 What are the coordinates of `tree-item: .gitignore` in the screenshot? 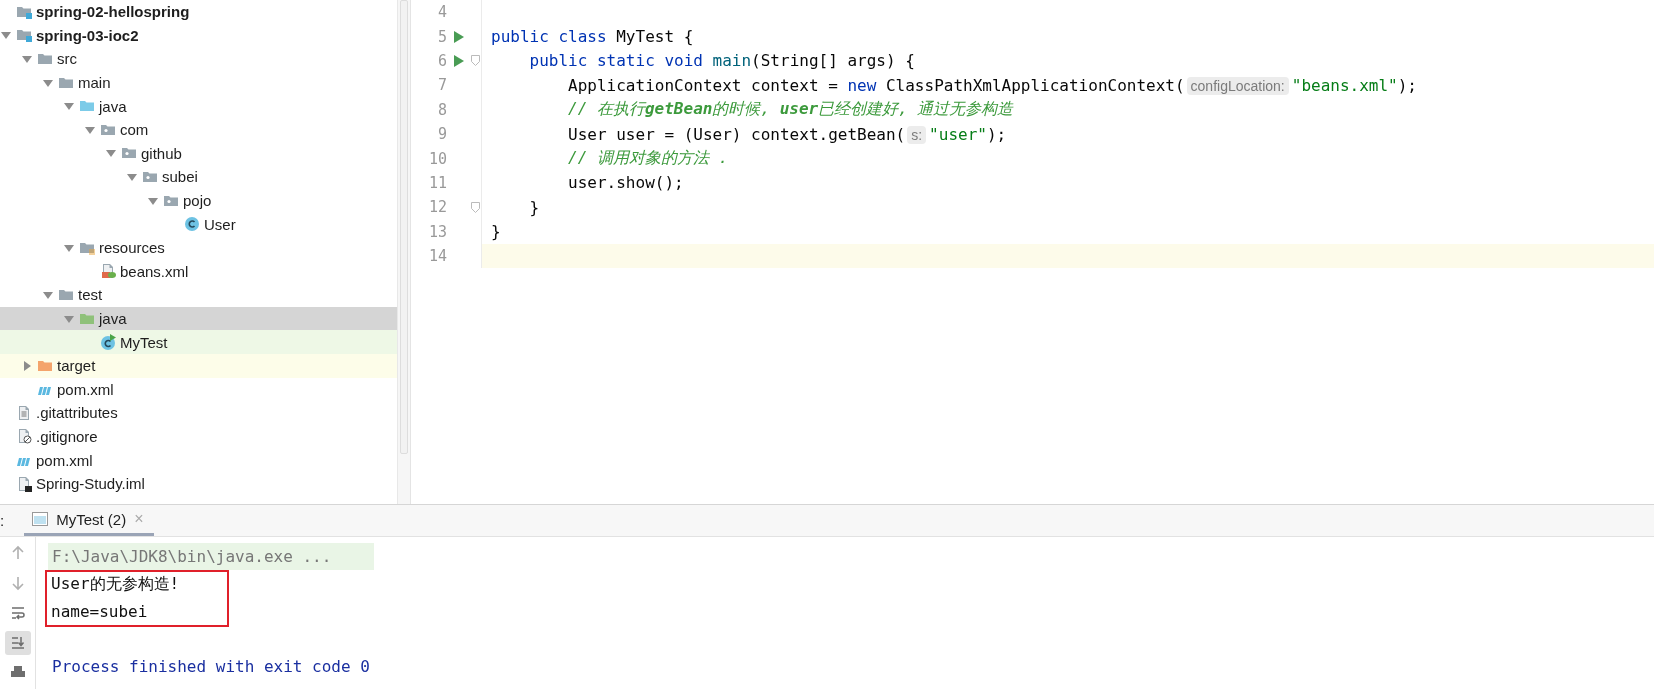 It's located at (198, 436).